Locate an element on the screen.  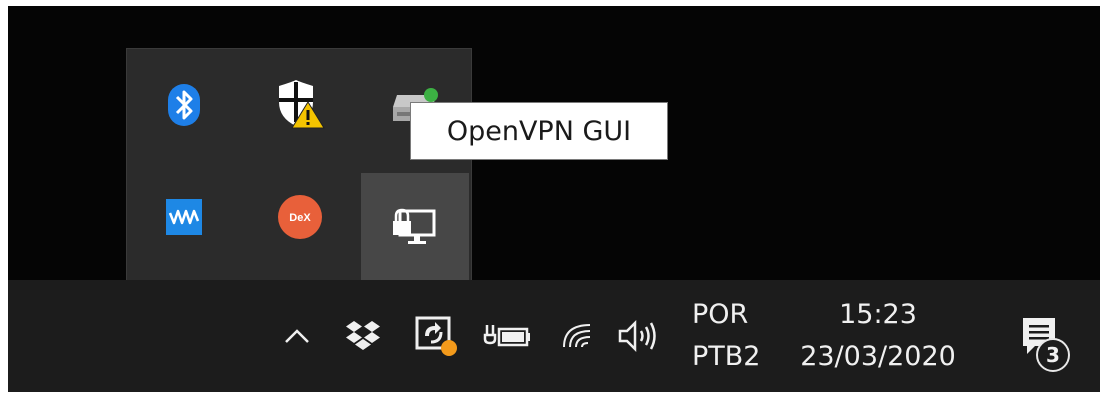
waves-icon is located at coordinates (184, 217).